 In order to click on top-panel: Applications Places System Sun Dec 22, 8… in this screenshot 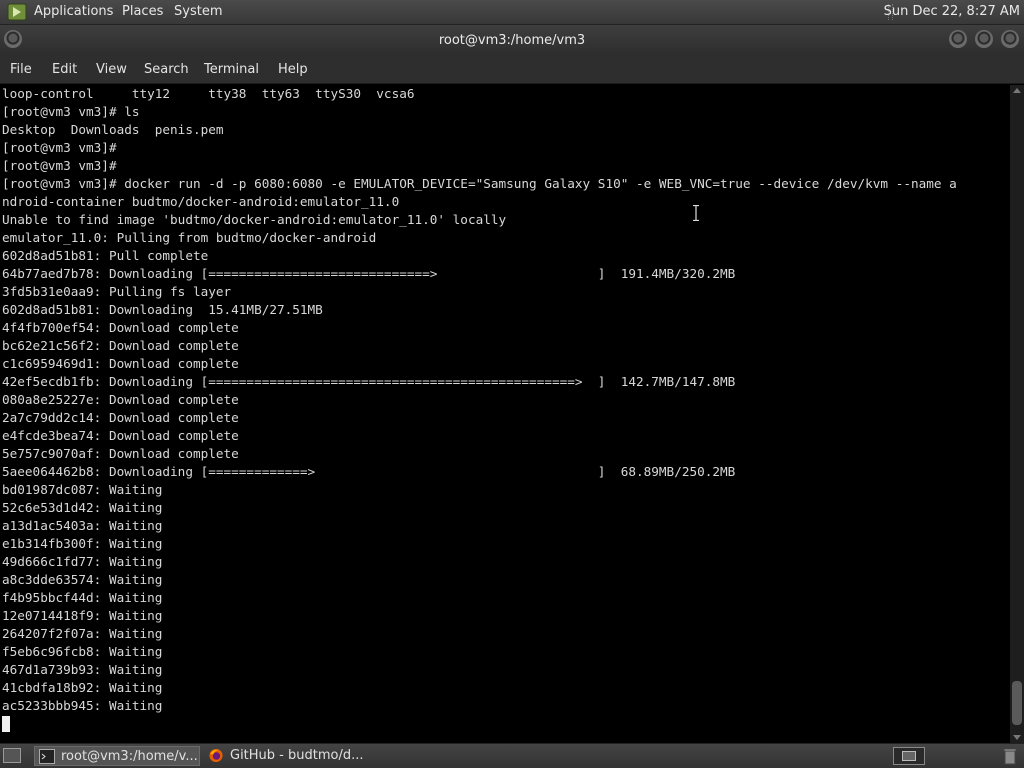, I will do `click(512, 12)`.